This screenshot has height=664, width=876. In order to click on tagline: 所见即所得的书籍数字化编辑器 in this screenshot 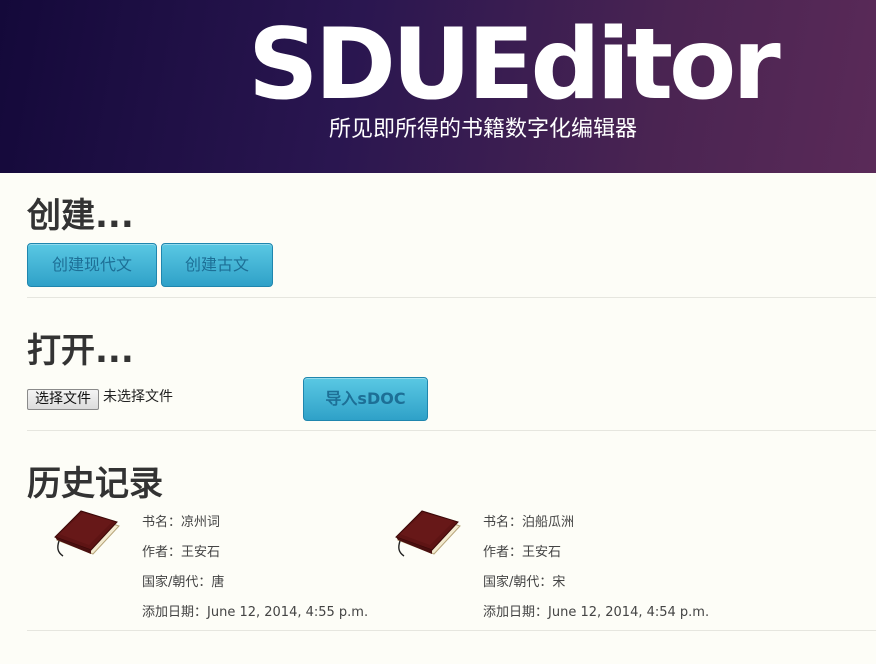, I will do `click(483, 129)`.